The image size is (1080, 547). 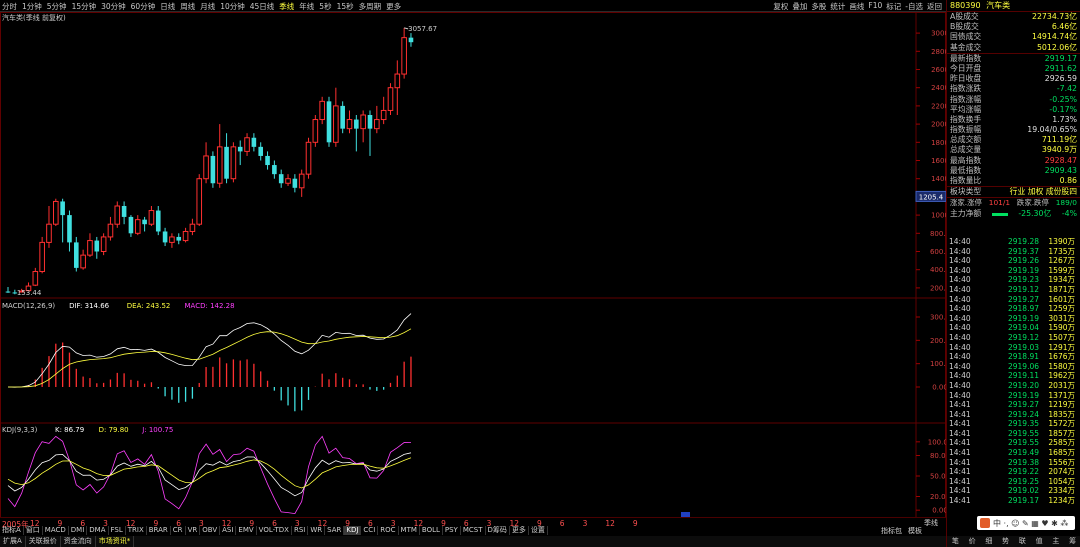 I want to click on period-tab-1: 1分钟, so click(x=32, y=6).